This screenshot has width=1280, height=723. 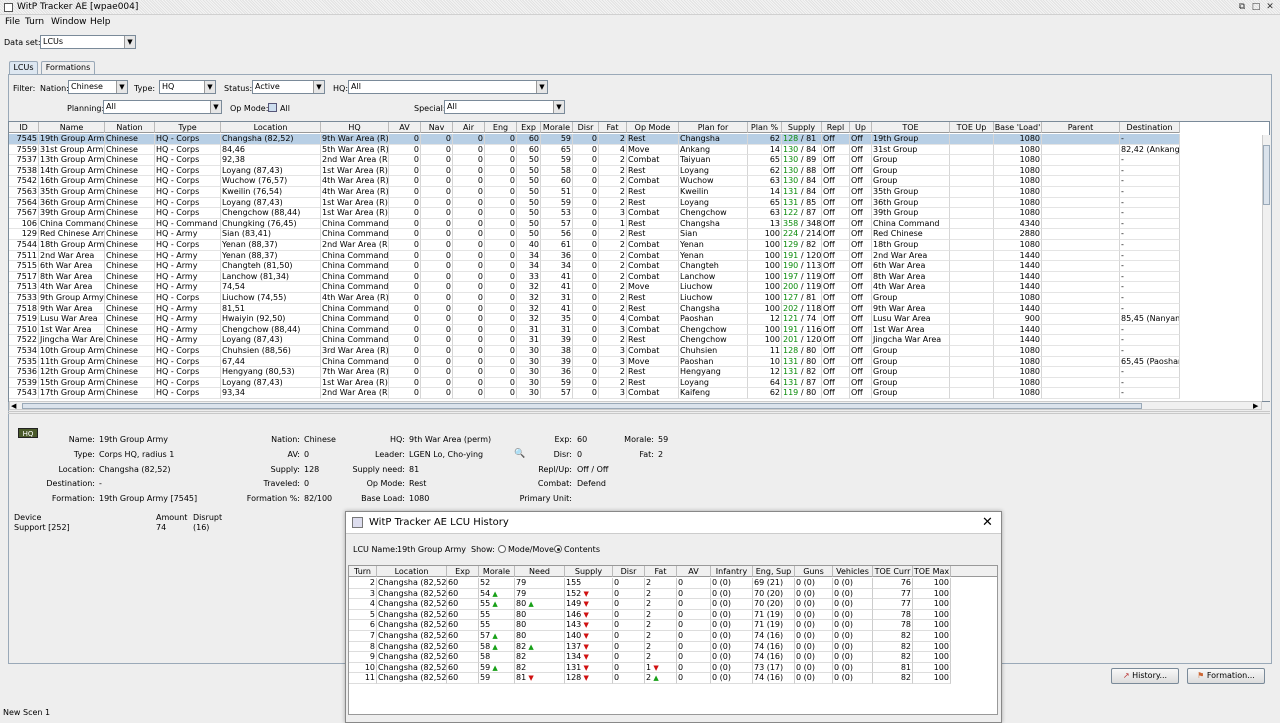 What do you see at coordinates (504, 107) in the screenshot?
I see `special-select: All ▼` at bounding box center [504, 107].